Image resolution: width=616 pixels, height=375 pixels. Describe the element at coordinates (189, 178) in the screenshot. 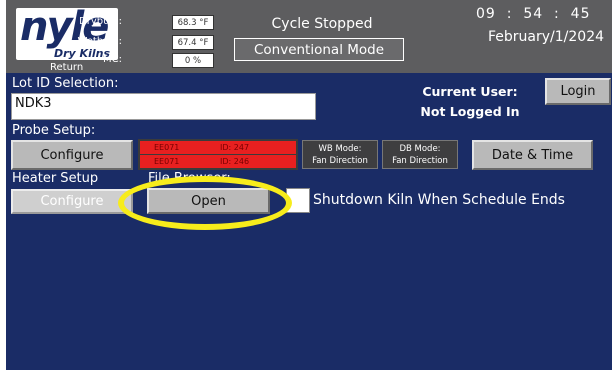

I see `file-browser-label: File Browser:` at that location.